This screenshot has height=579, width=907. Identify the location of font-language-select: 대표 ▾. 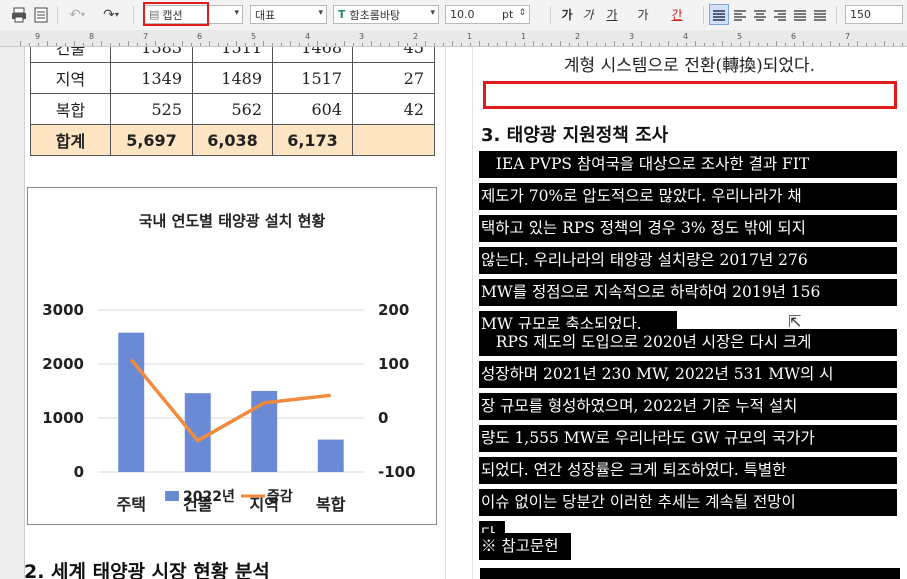
(288, 14).